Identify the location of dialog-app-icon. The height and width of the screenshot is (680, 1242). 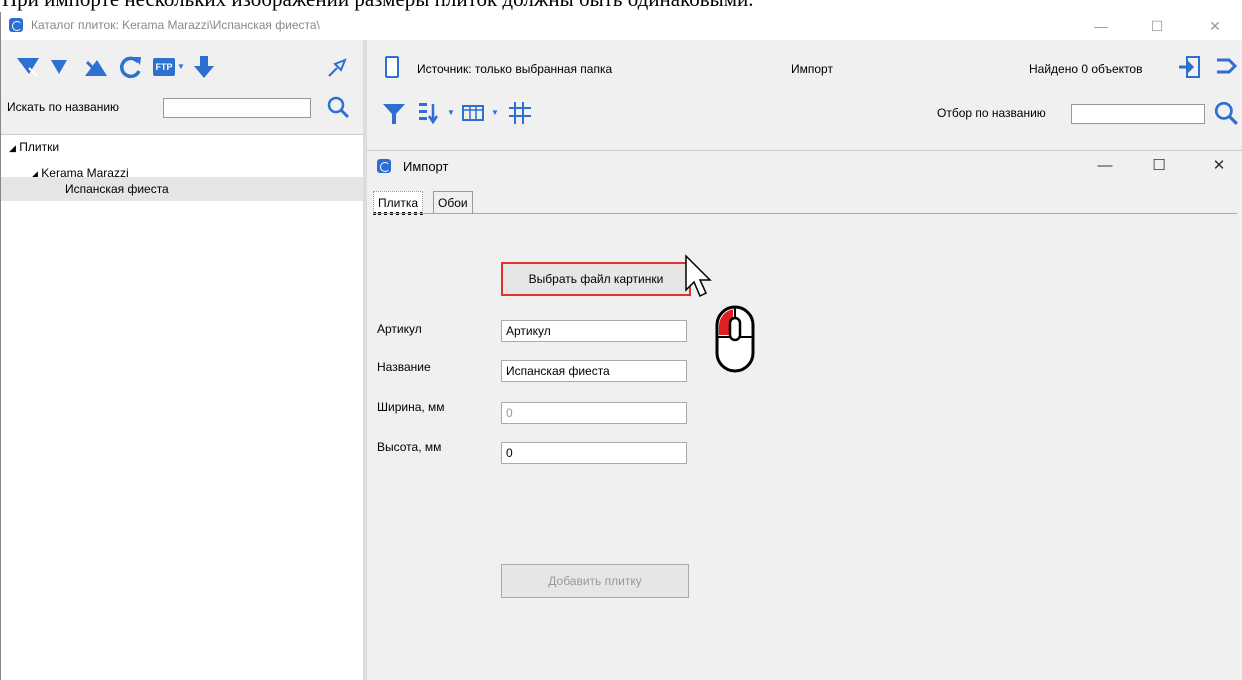
(384, 166).